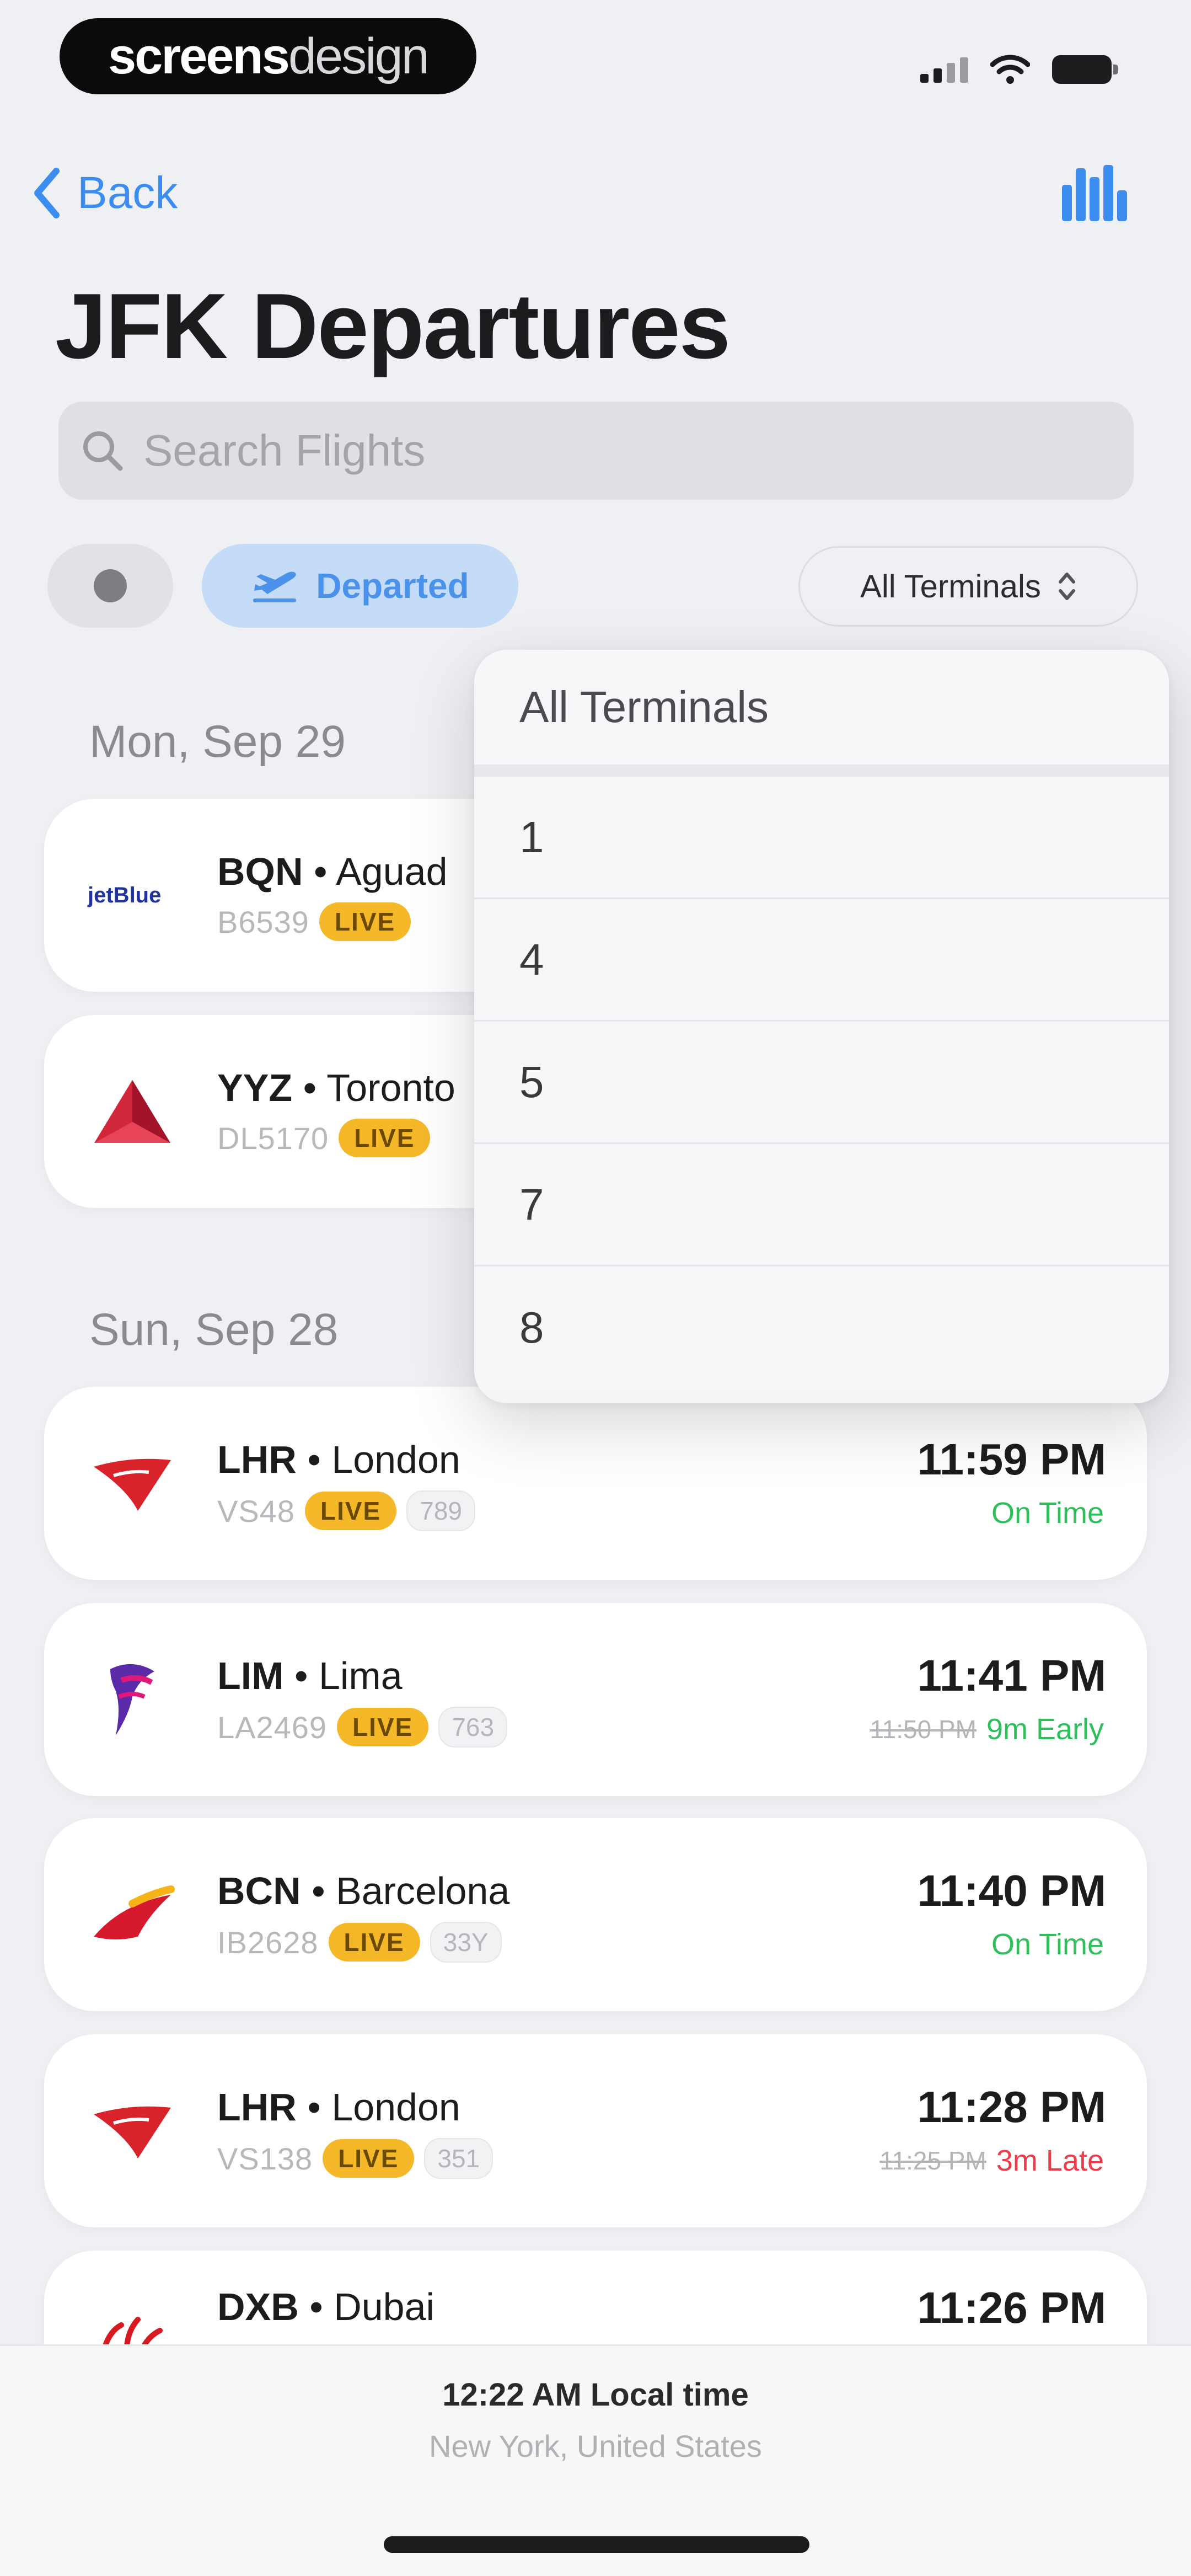 The width and height of the screenshot is (1191, 2576). I want to click on latam-logo-icon, so click(132, 1699).